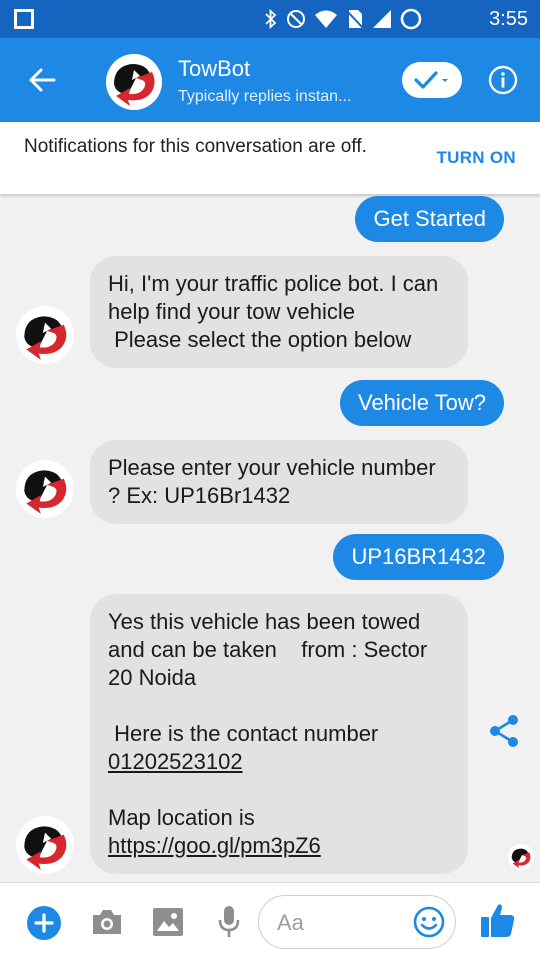 This screenshot has width=540, height=960. Describe the element at coordinates (504, 731) in the screenshot. I see `share-icon` at that location.